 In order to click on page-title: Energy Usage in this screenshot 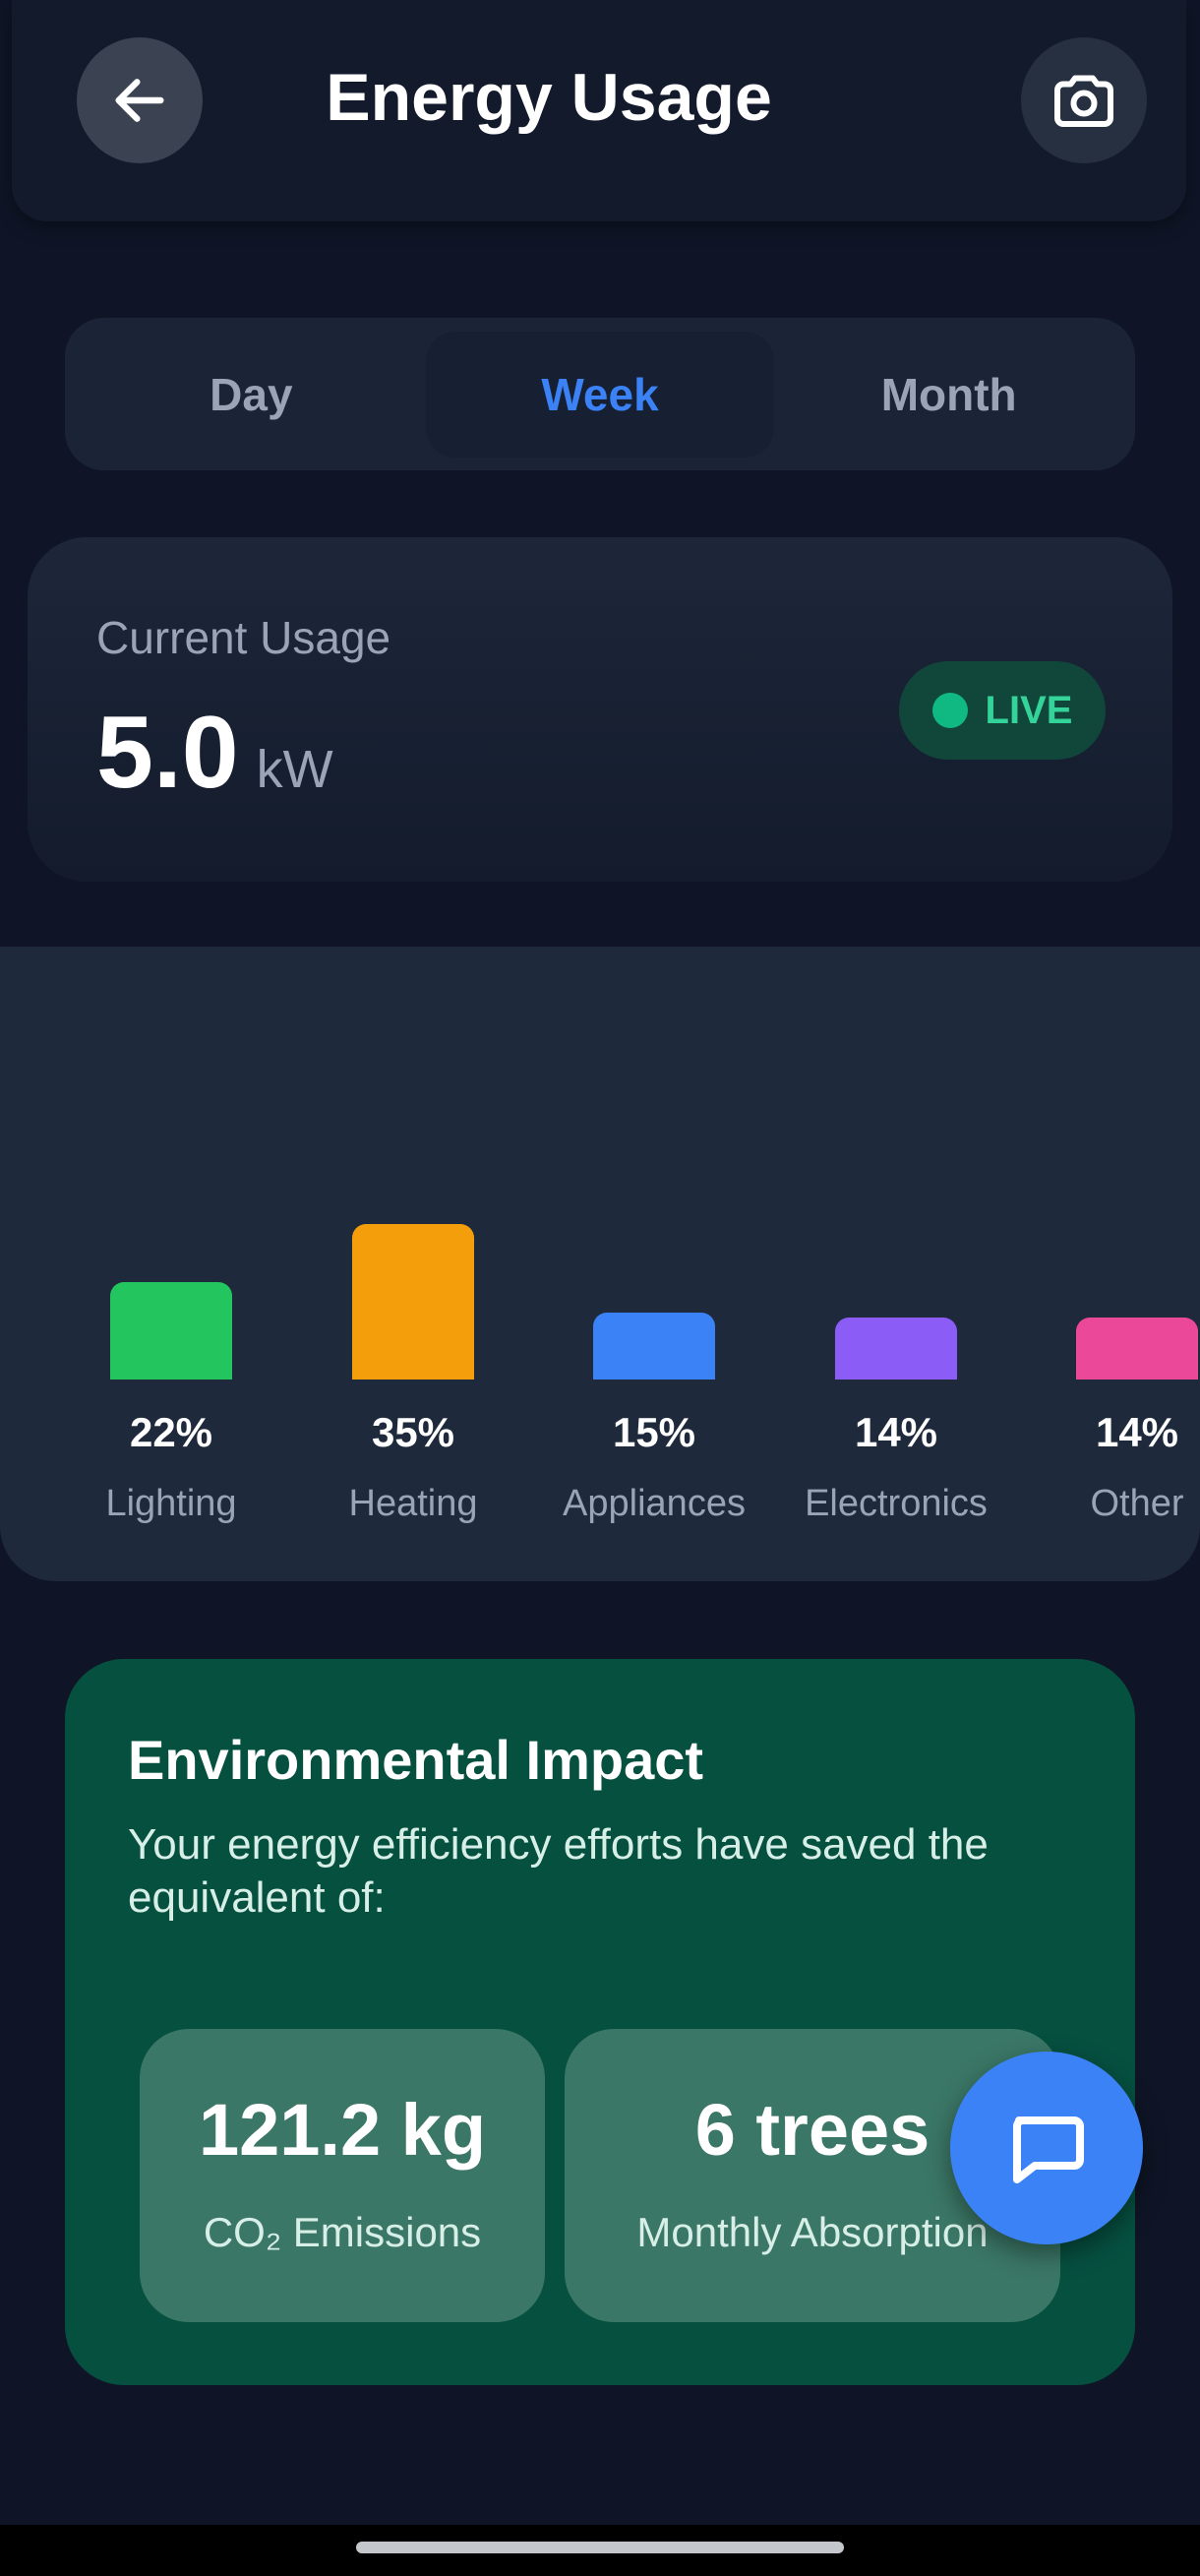, I will do `click(549, 97)`.